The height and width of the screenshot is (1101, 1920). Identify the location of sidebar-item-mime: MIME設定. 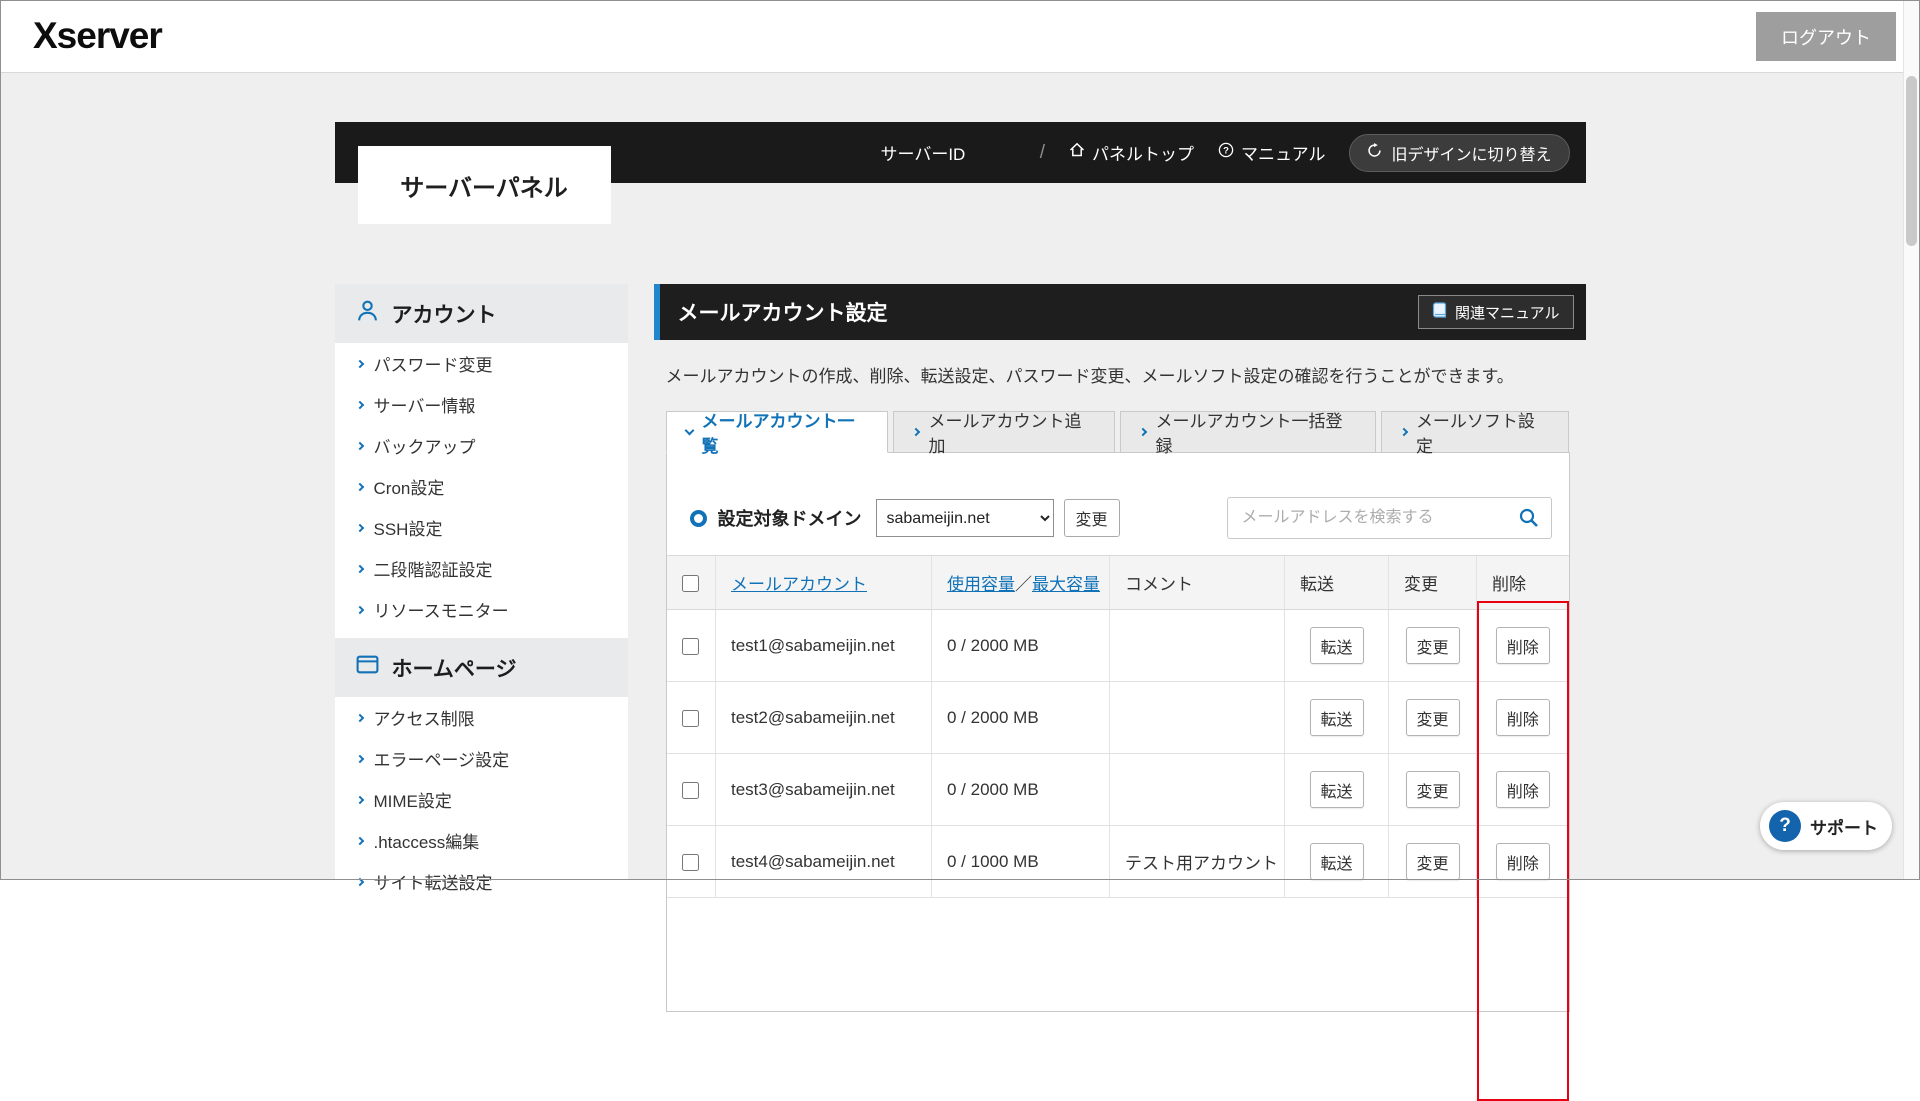
(481, 799).